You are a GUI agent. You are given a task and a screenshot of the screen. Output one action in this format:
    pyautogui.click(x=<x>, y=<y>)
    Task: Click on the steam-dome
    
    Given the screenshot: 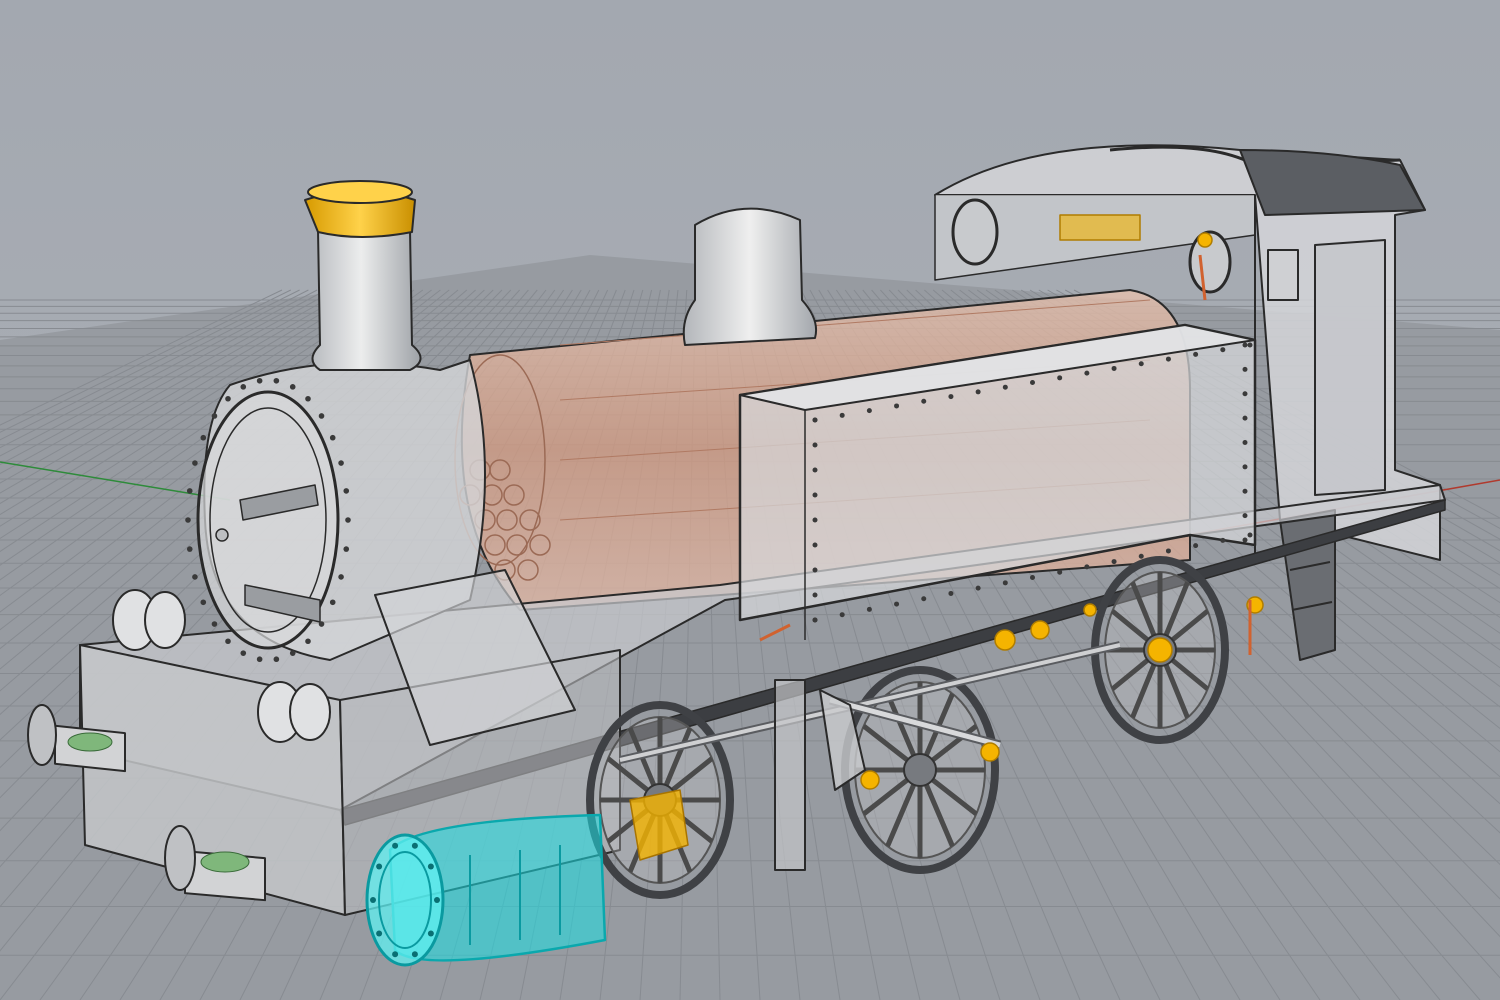 What is the action you would take?
    pyautogui.click(x=750, y=276)
    